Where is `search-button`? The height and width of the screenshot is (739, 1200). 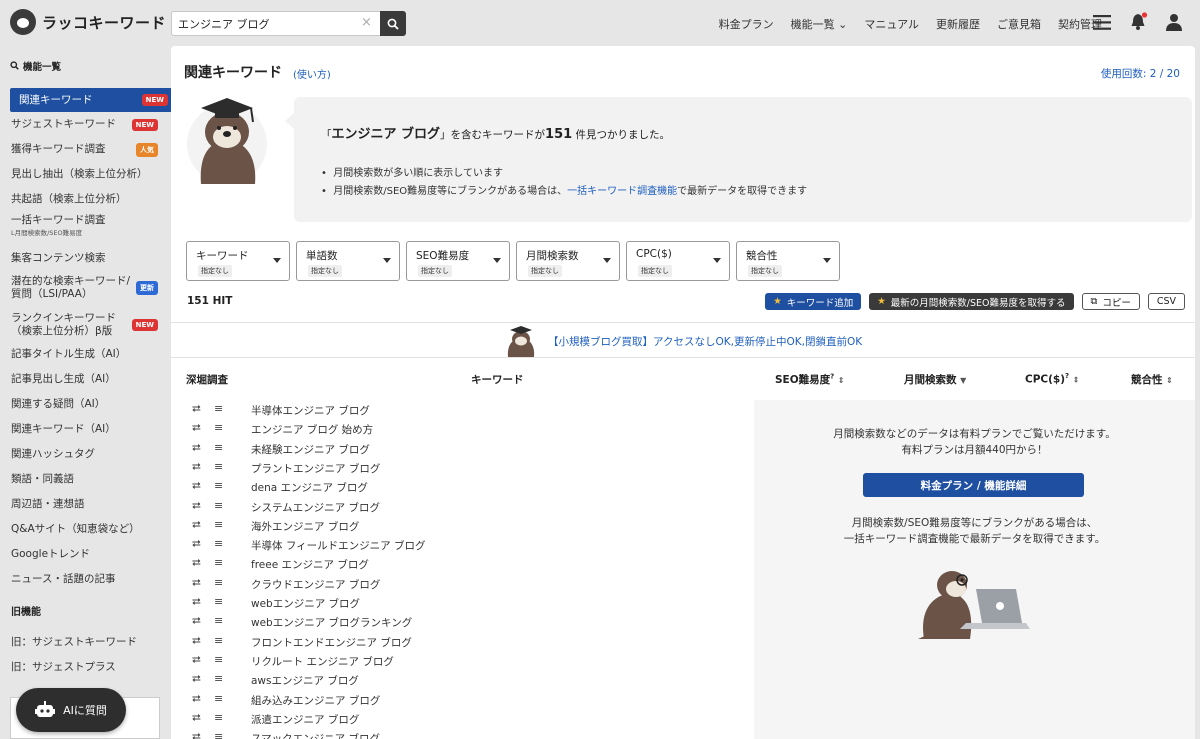 search-button is located at coordinates (393, 23).